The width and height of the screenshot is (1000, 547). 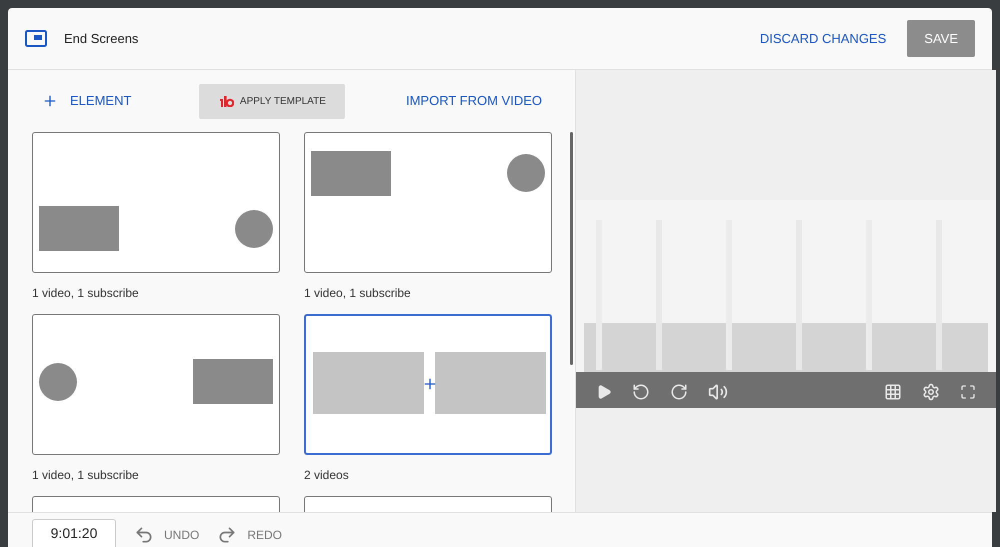 What do you see at coordinates (474, 101) in the screenshot?
I see `import-button: IMPORT FROM VIDEO` at bounding box center [474, 101].